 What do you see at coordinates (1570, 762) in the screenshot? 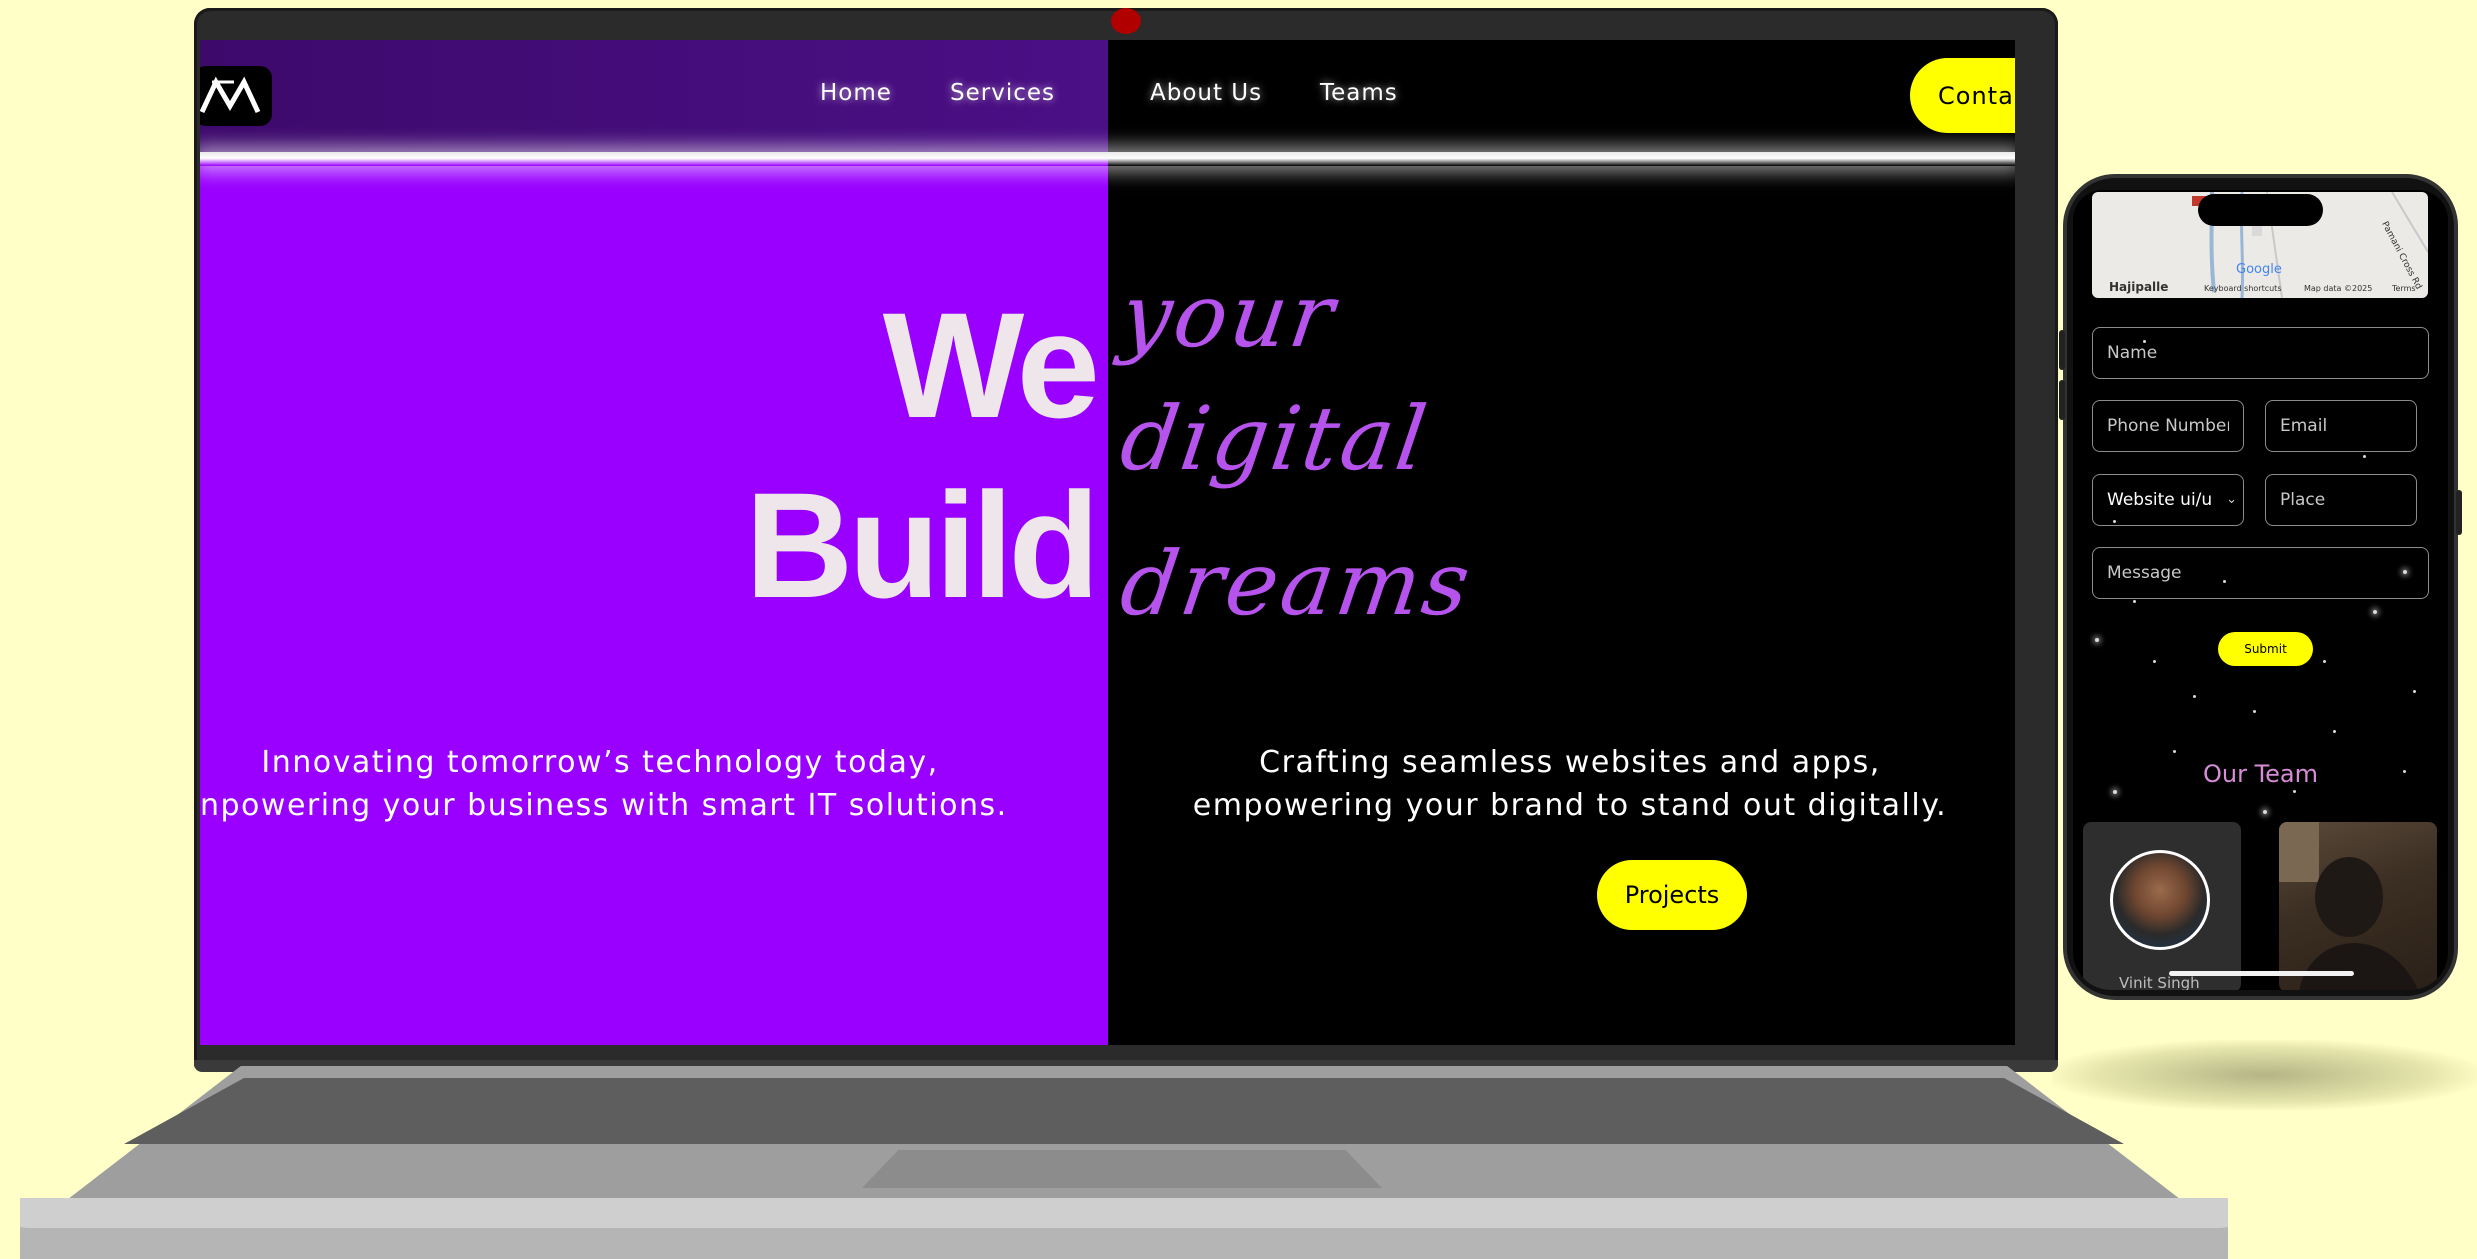
I see `right-tagline-line1: Crafting seamless websites and apps,` at bounding box center [1570, 762].